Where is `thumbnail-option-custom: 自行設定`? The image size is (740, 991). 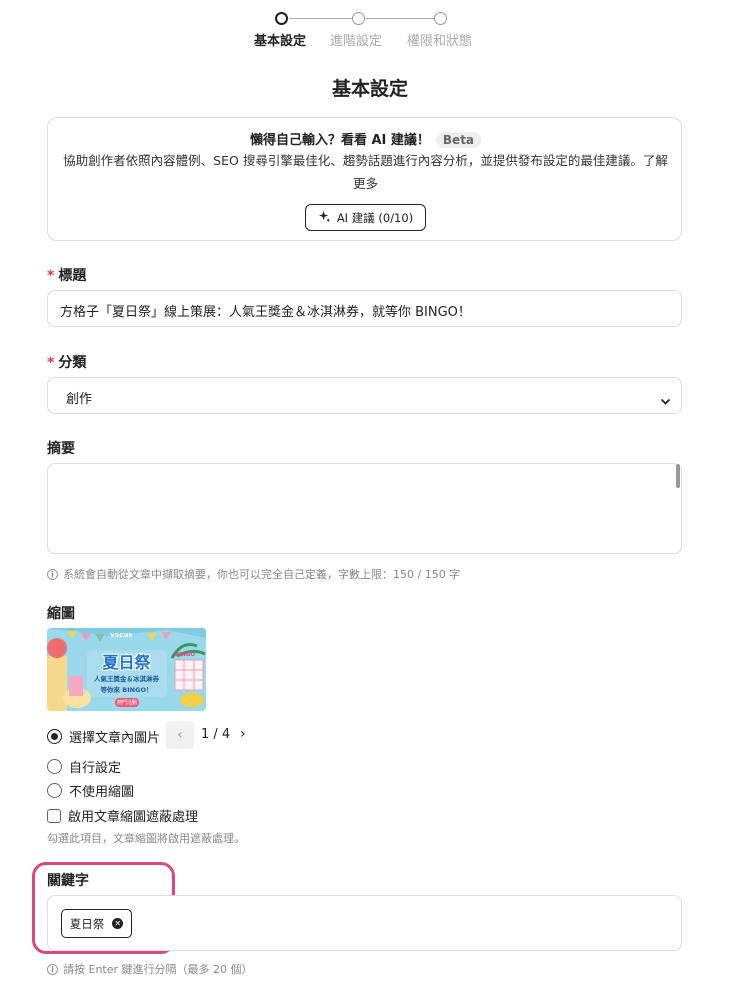
thumbnail-option-custom: 自行設定 is located at coordinates (84, 766).